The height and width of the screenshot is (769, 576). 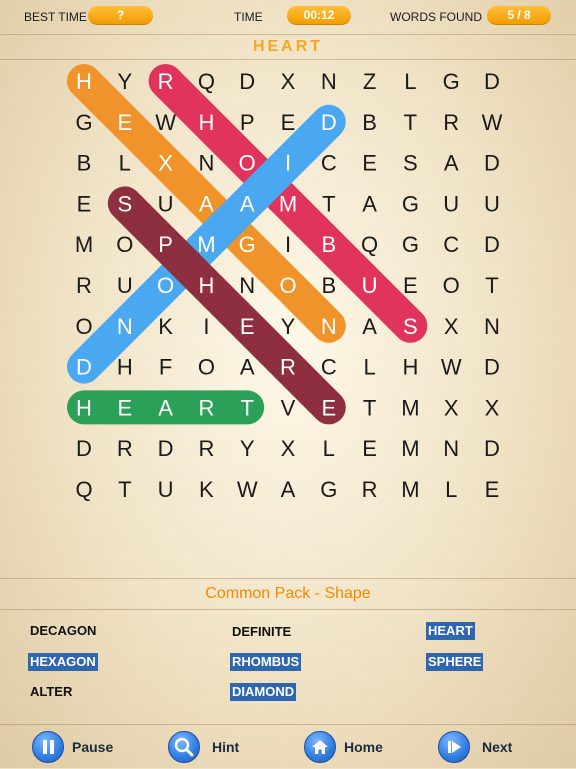 I want to click on grid-cell-7-5: R, so click(x=288, y=367).